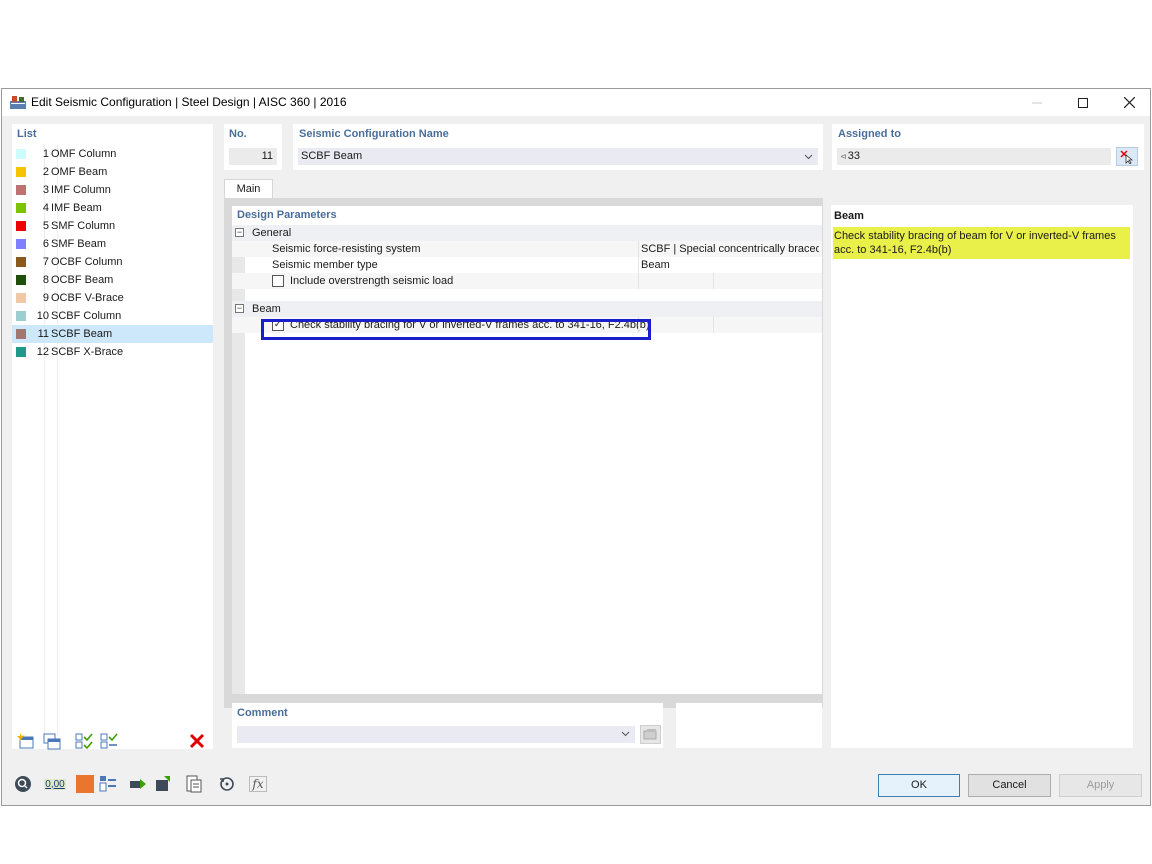 Image resolution: width=1152 pixels, height=864 pixels. Describe the element at coordinates (18, 102) in the screenshot. I see `app-icon` at that location.